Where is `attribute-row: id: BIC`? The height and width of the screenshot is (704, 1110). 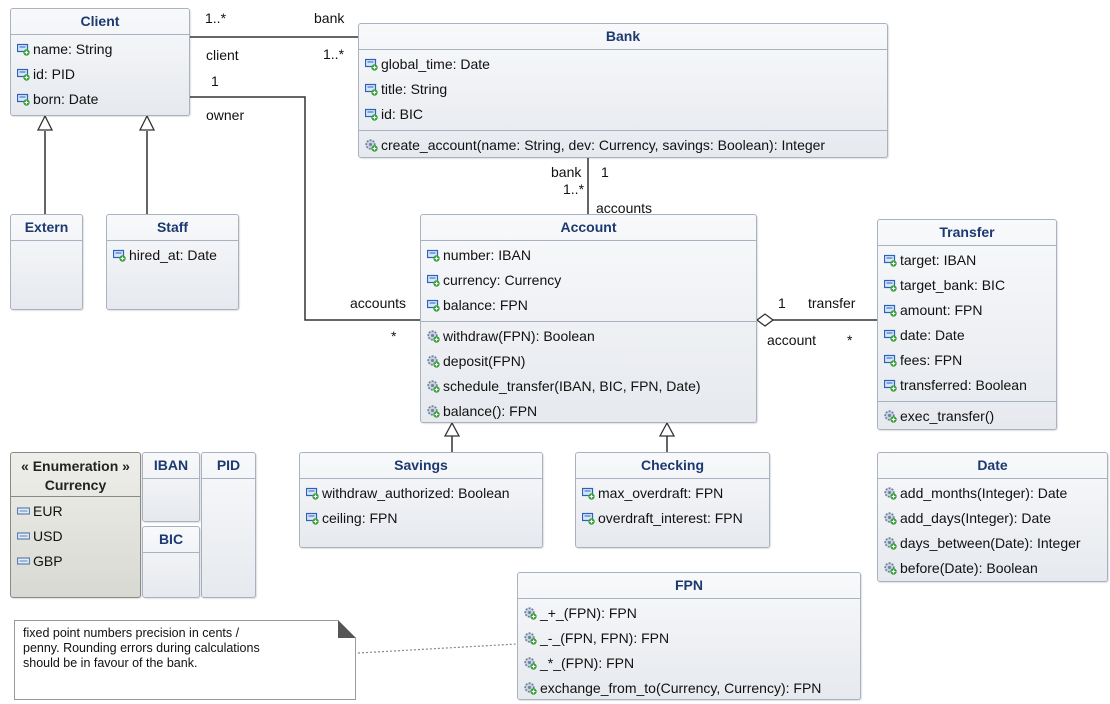 attribute-row: id: BIC is located at coordinates (623, 114).